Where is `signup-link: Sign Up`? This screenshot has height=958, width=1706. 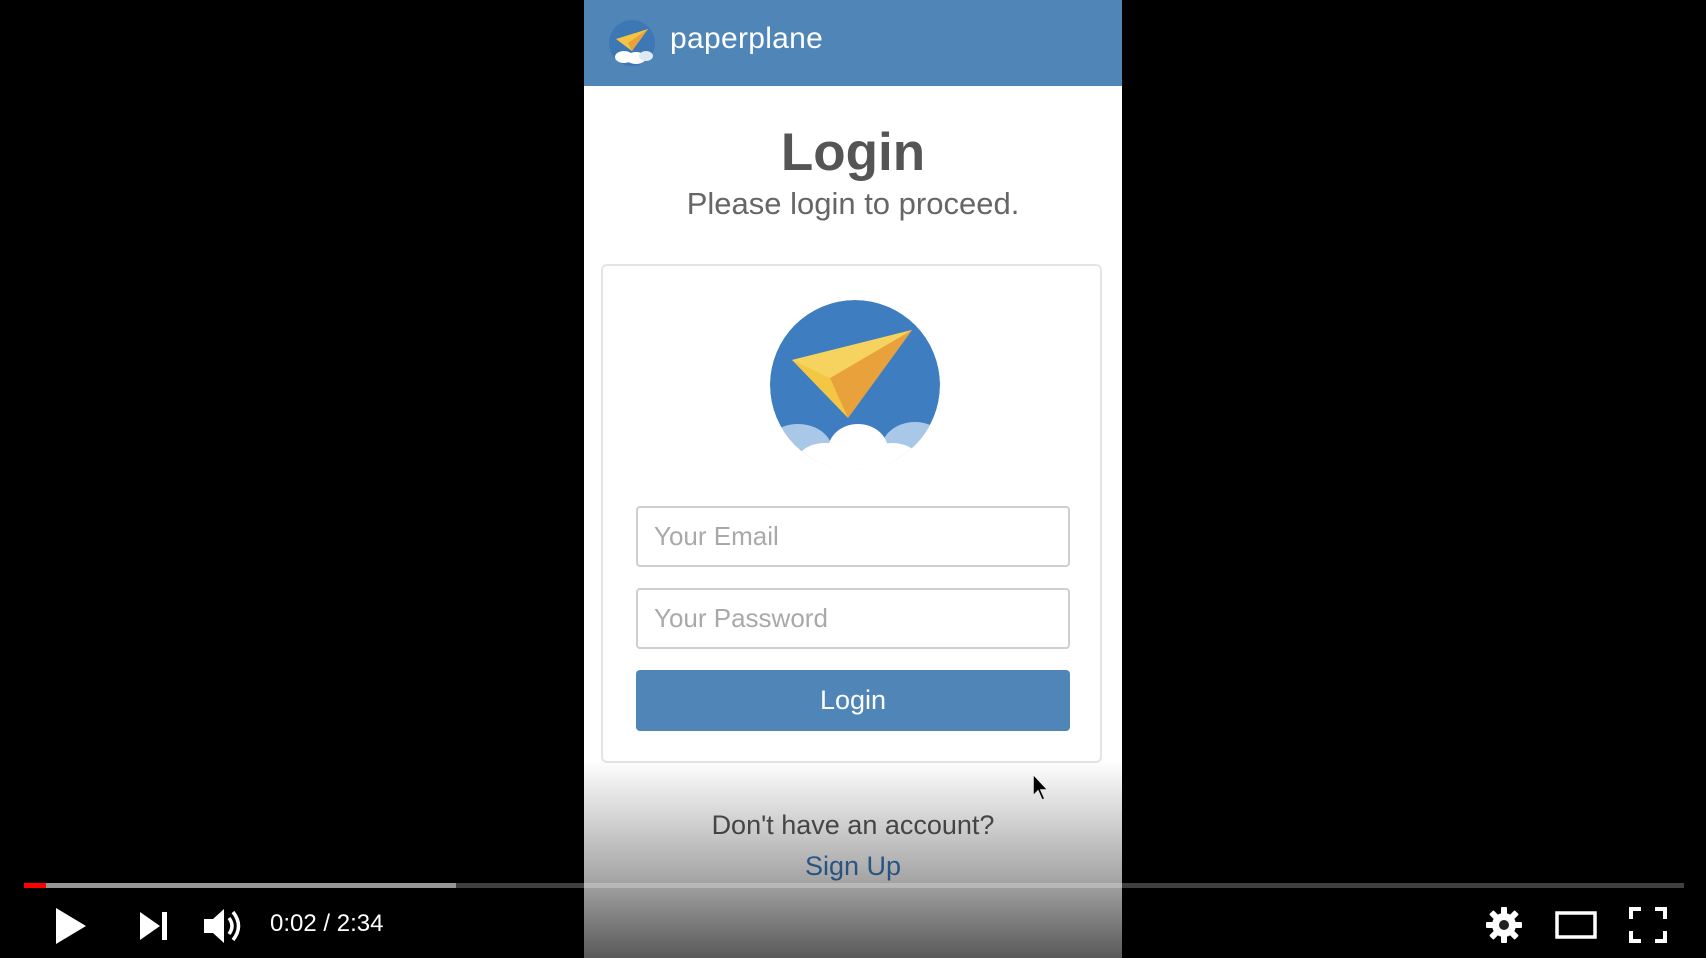
signup-link: Sign Up is located at coordinates (853, 866).